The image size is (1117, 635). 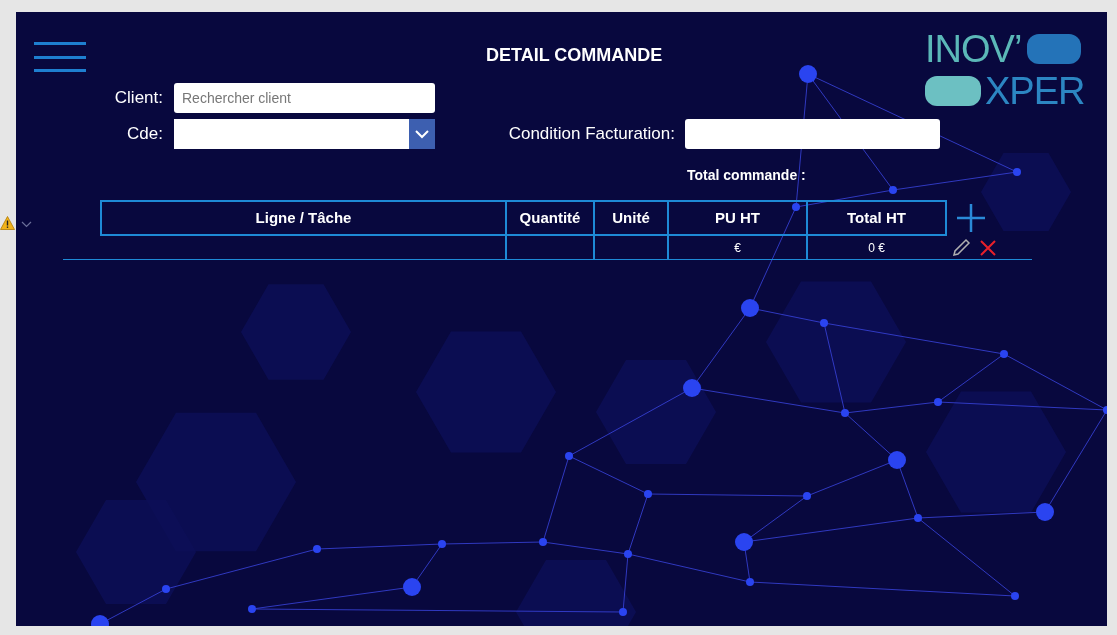 What do you see at coordinates (138, 98) in the screenshot?
I see `client-label: Client:` at bounding box center [138, 98].